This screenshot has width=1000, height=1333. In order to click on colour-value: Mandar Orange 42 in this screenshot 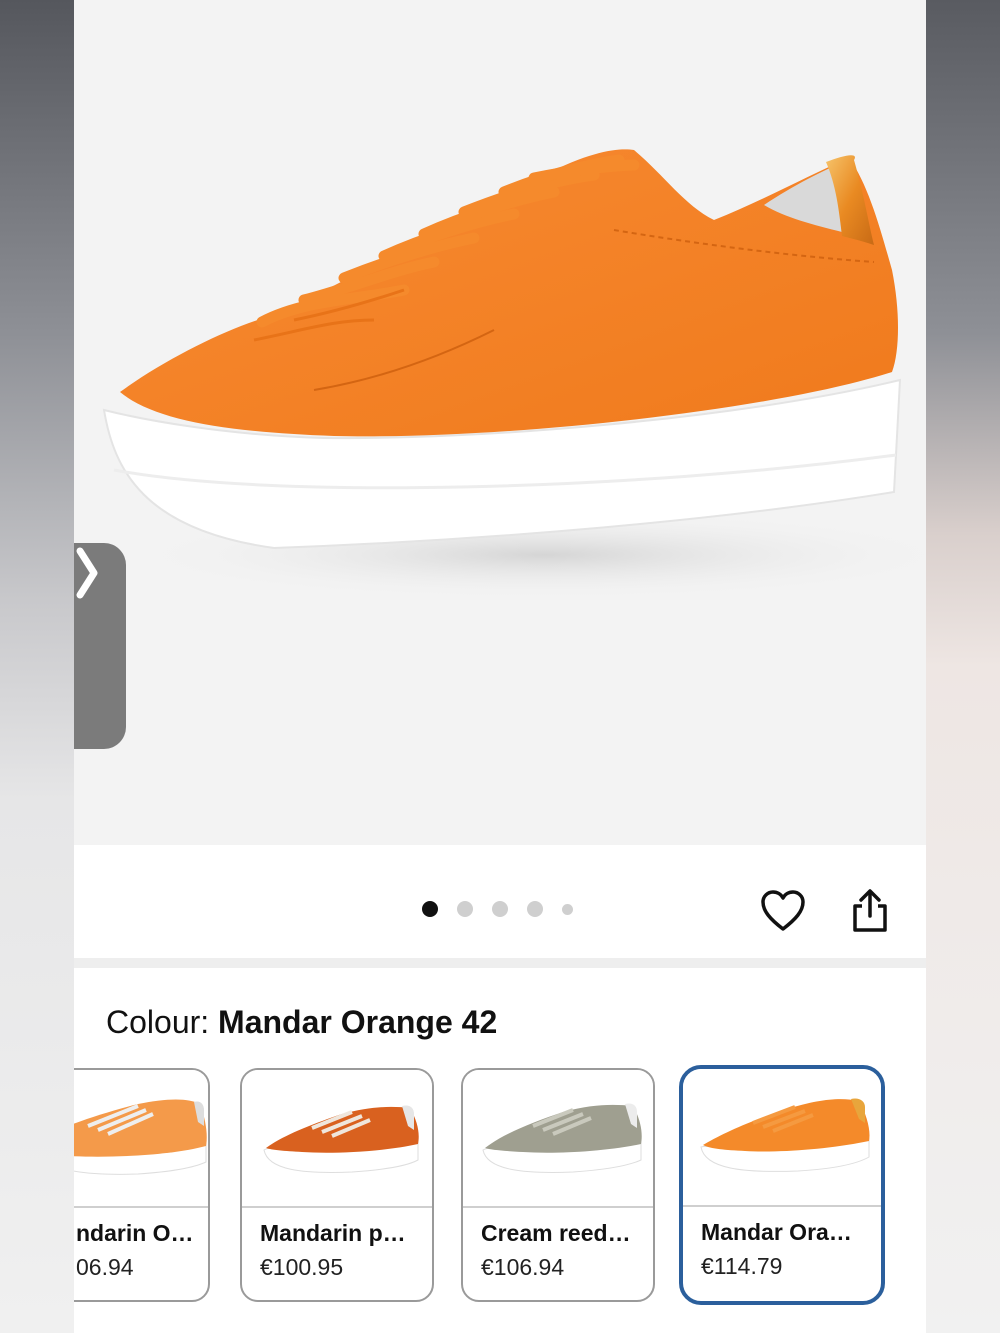, I will do `click(358, 1022)`.